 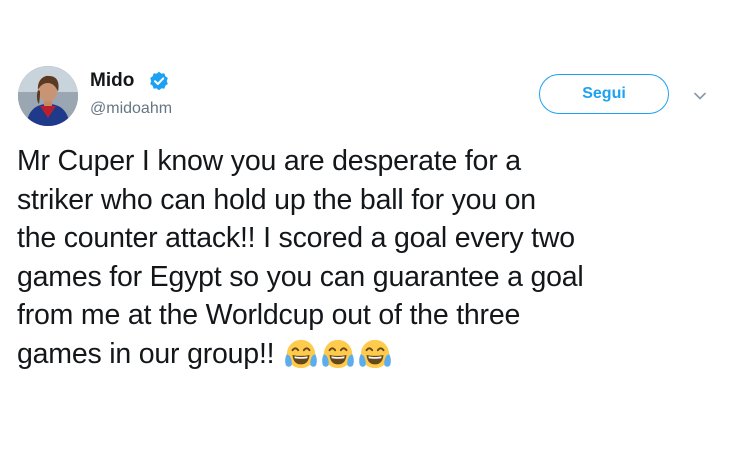 I want to click on tweet-text-last-line: games in our group!!, so click(x=373, y=358).